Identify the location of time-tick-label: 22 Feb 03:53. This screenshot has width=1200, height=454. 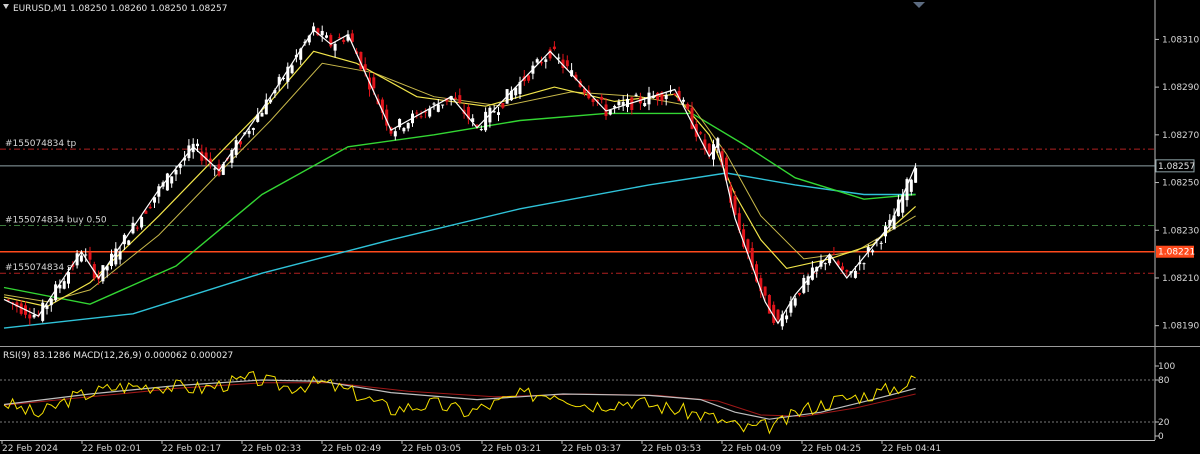
(671, 449).